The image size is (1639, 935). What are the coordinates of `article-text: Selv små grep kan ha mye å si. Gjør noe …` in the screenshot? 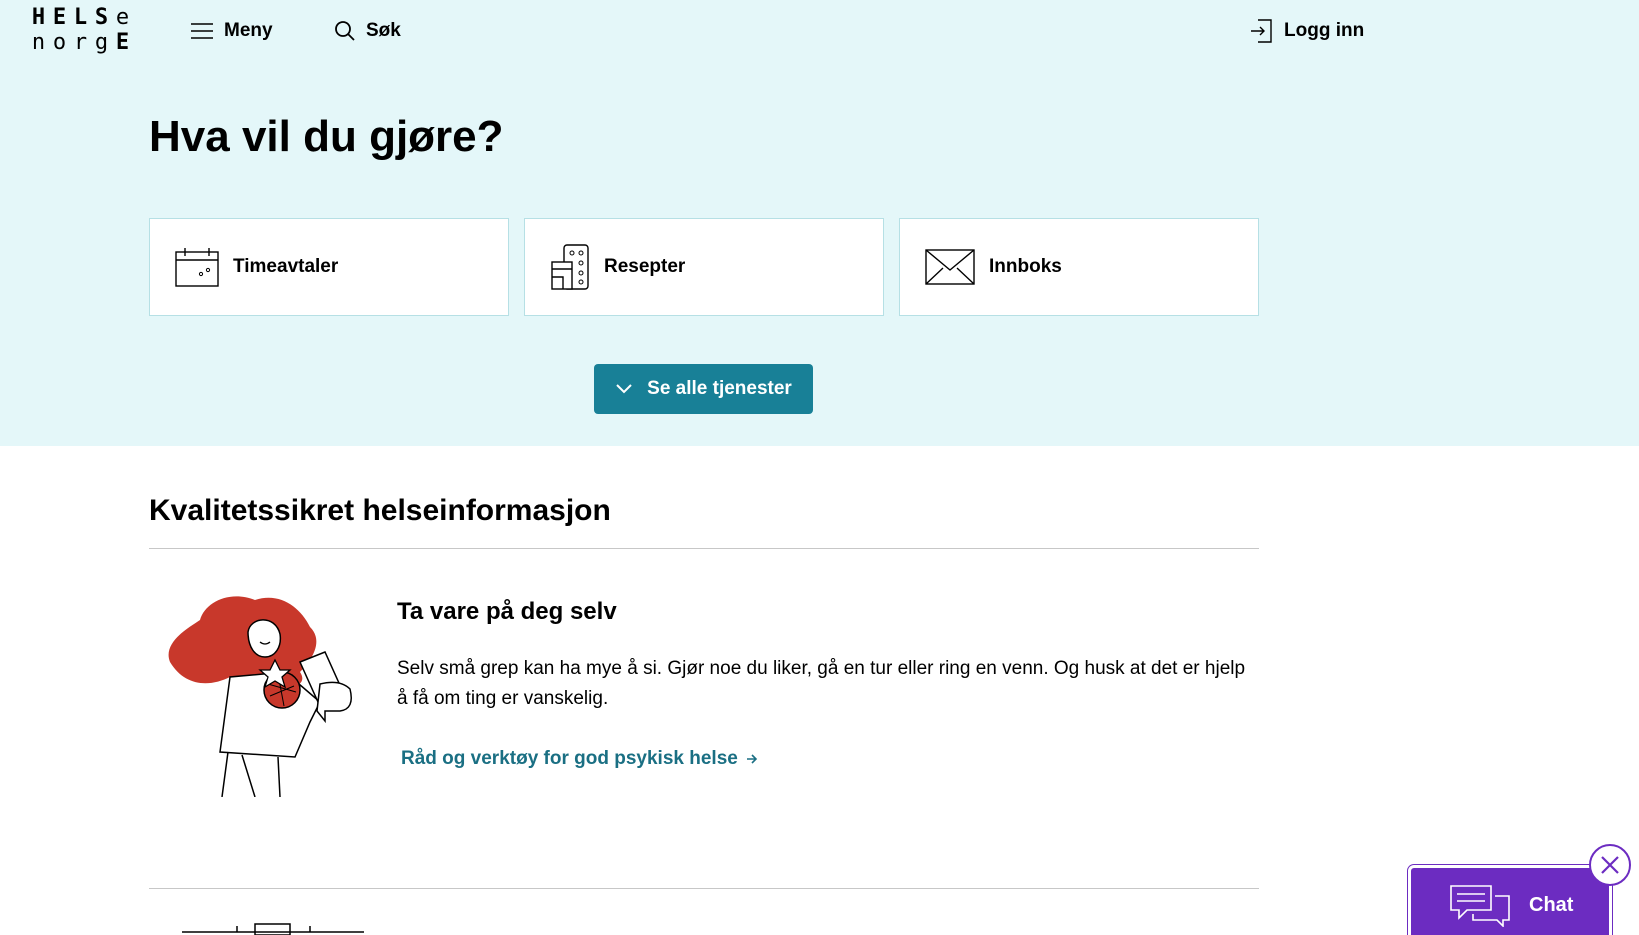 It's located at (821, 683).